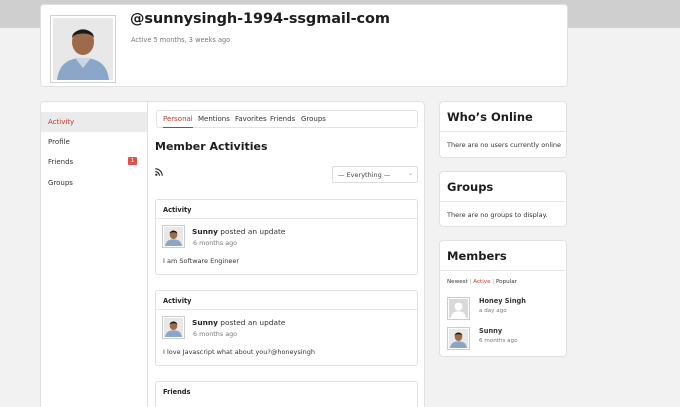 This screenshot has height=407, width=680. I want to click on friends-count-badge: 1, so click(132, 161).